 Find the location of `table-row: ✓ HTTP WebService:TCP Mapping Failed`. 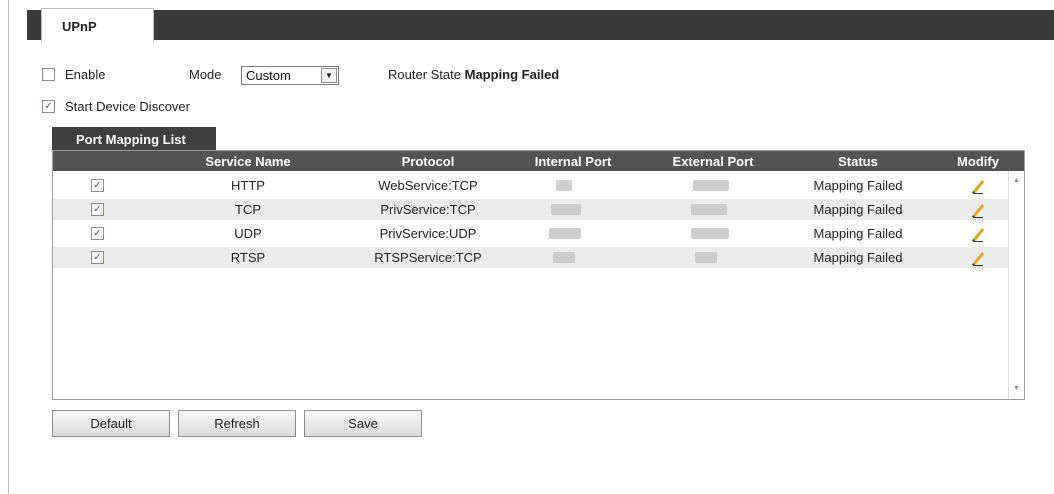

table-row: ✓ HTTP WebService:TCP Mapping Failed is located at coordinates (530, 185).